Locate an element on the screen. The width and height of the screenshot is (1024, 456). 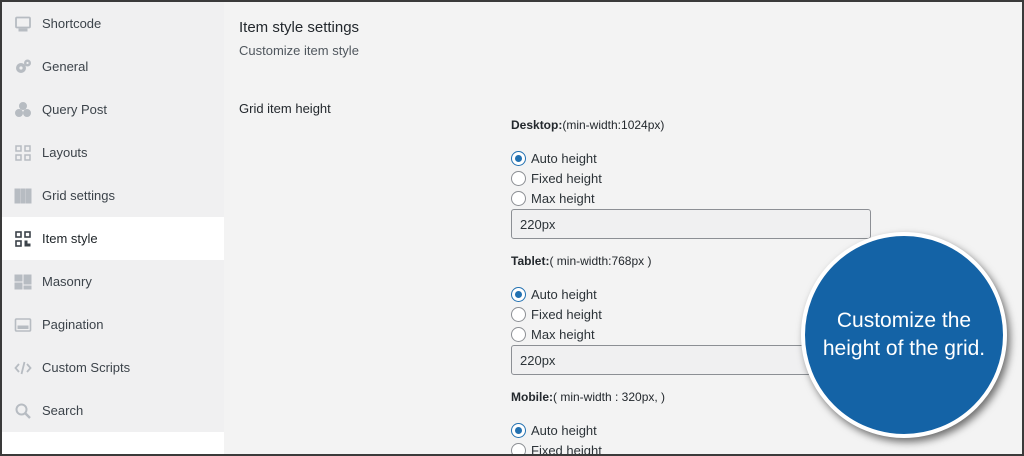
desktop-heading: Desktop:(min-width:1024px) is located at coordinates (588, 125).